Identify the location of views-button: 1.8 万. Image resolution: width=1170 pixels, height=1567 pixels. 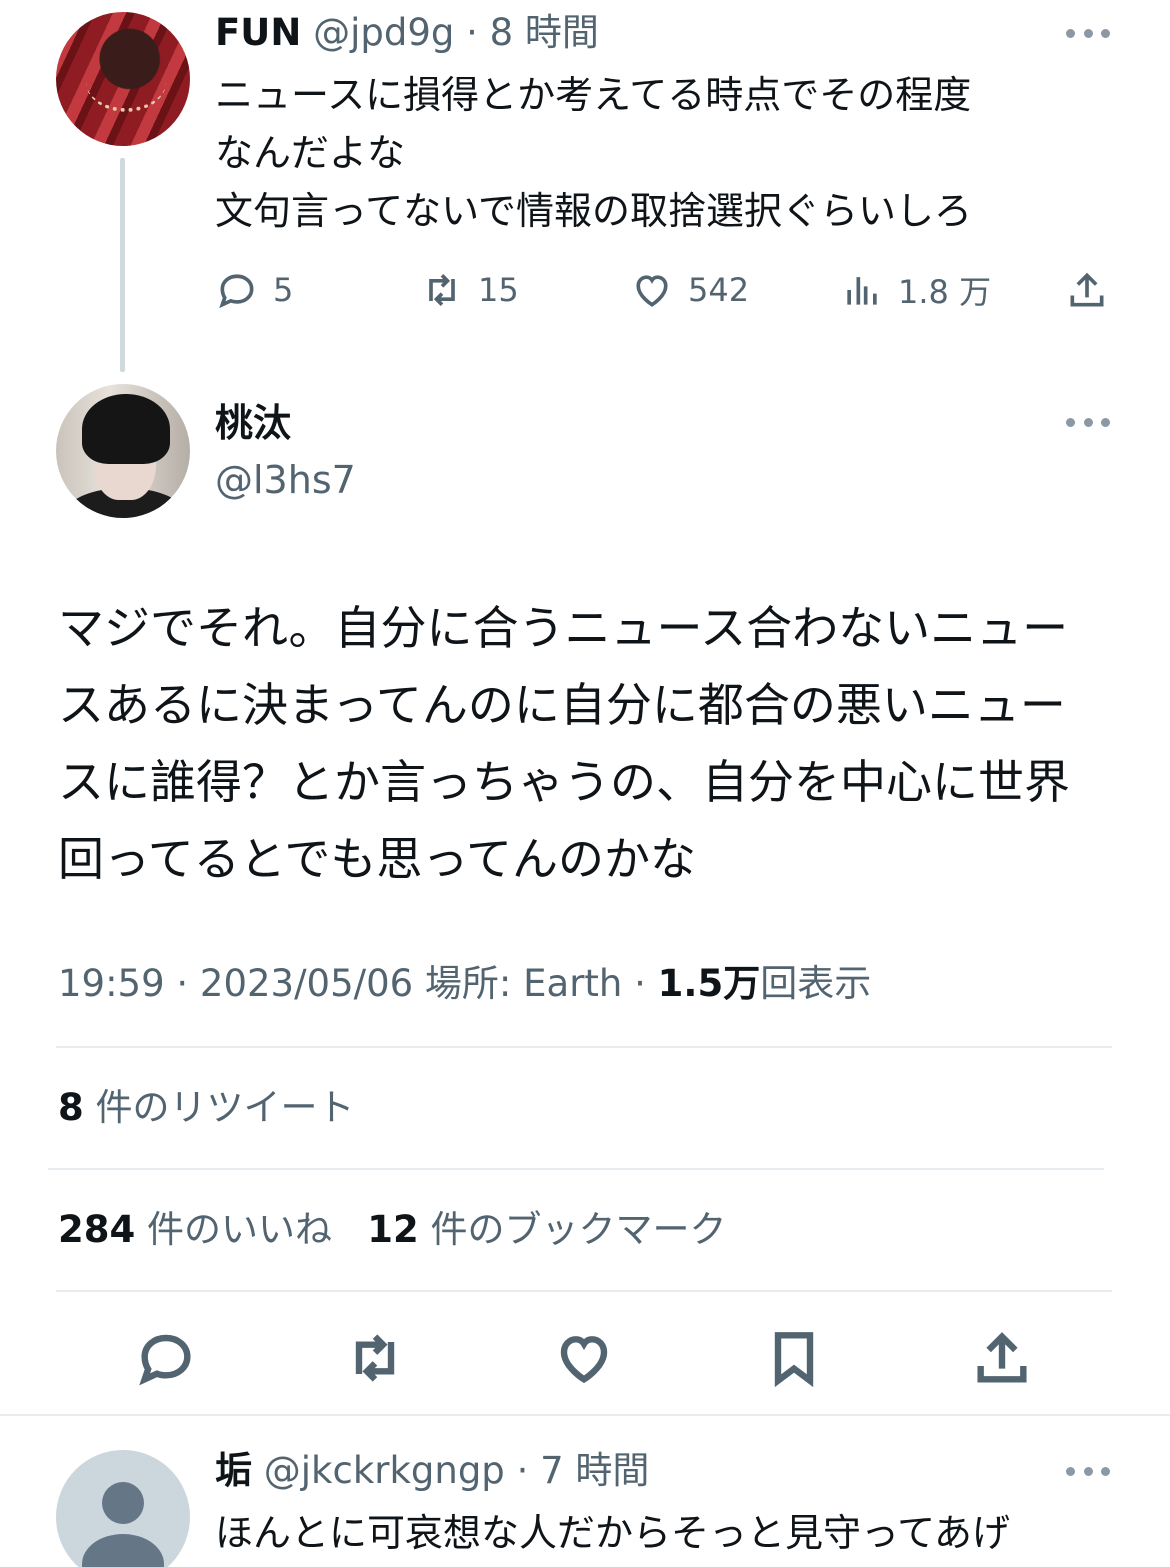
(915, 290).